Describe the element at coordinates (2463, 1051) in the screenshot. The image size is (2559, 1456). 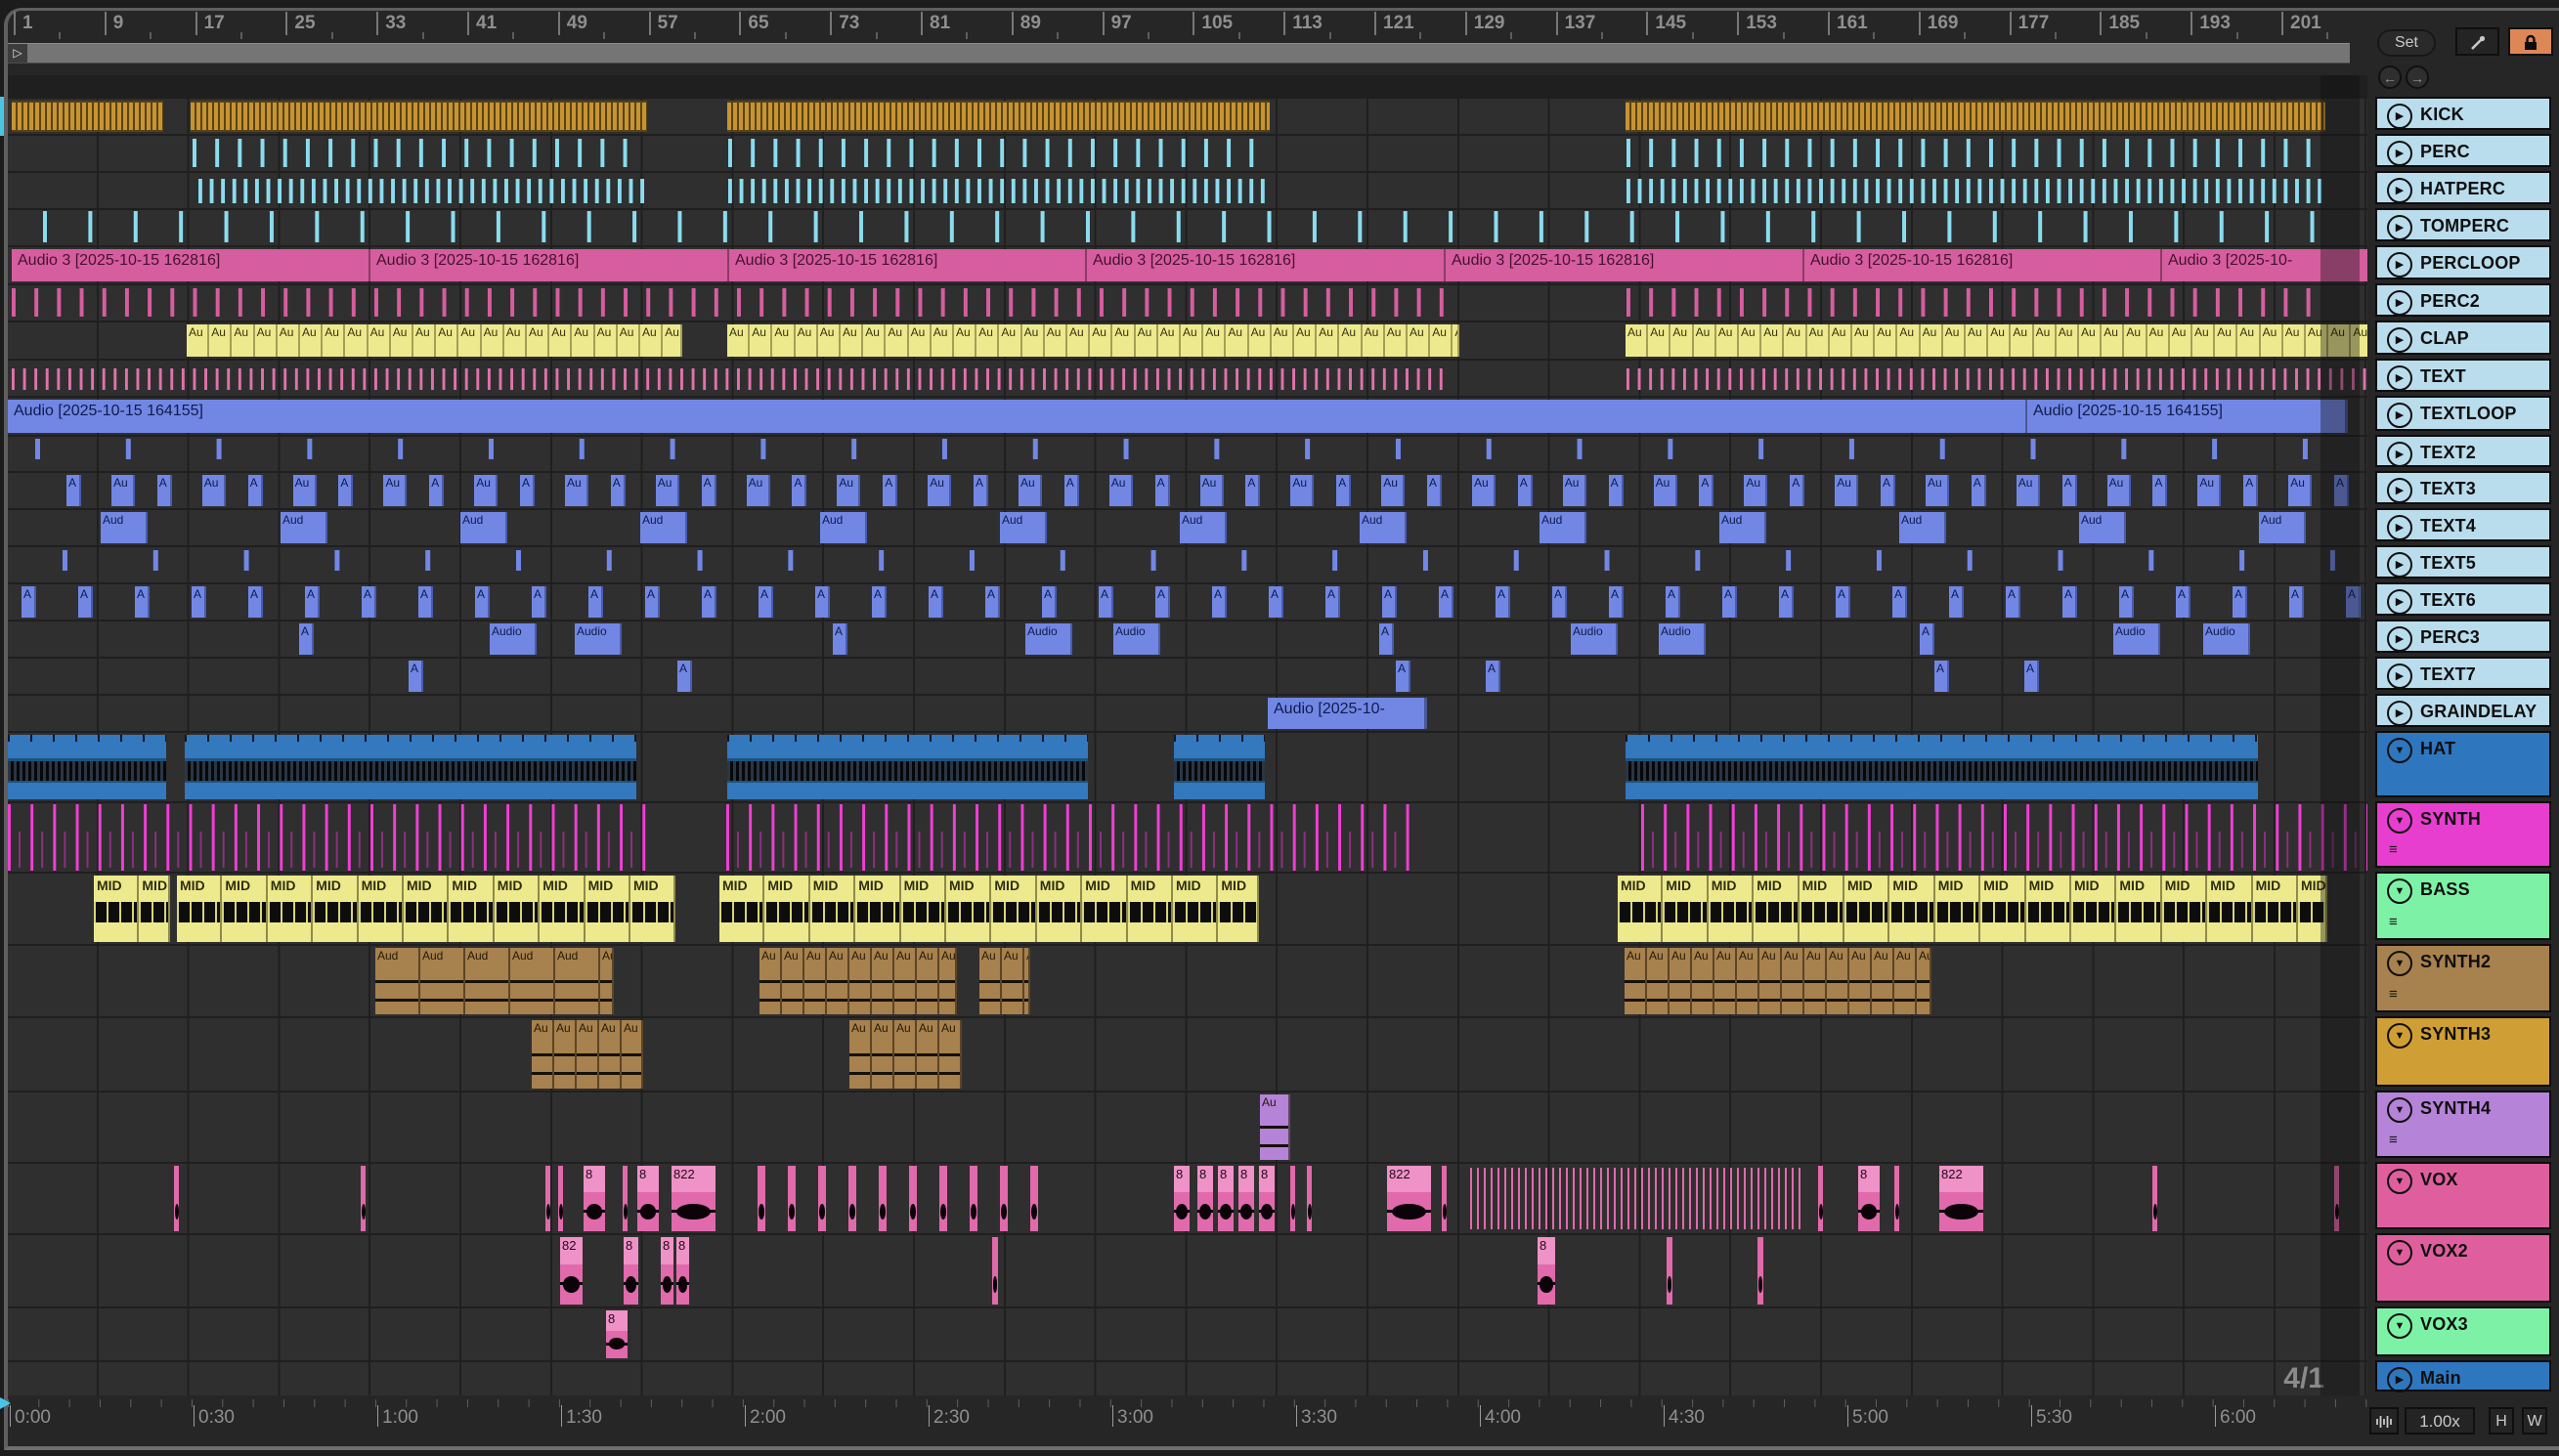
I see `track-header-synth3: ▼ SYNTH3` at that location.